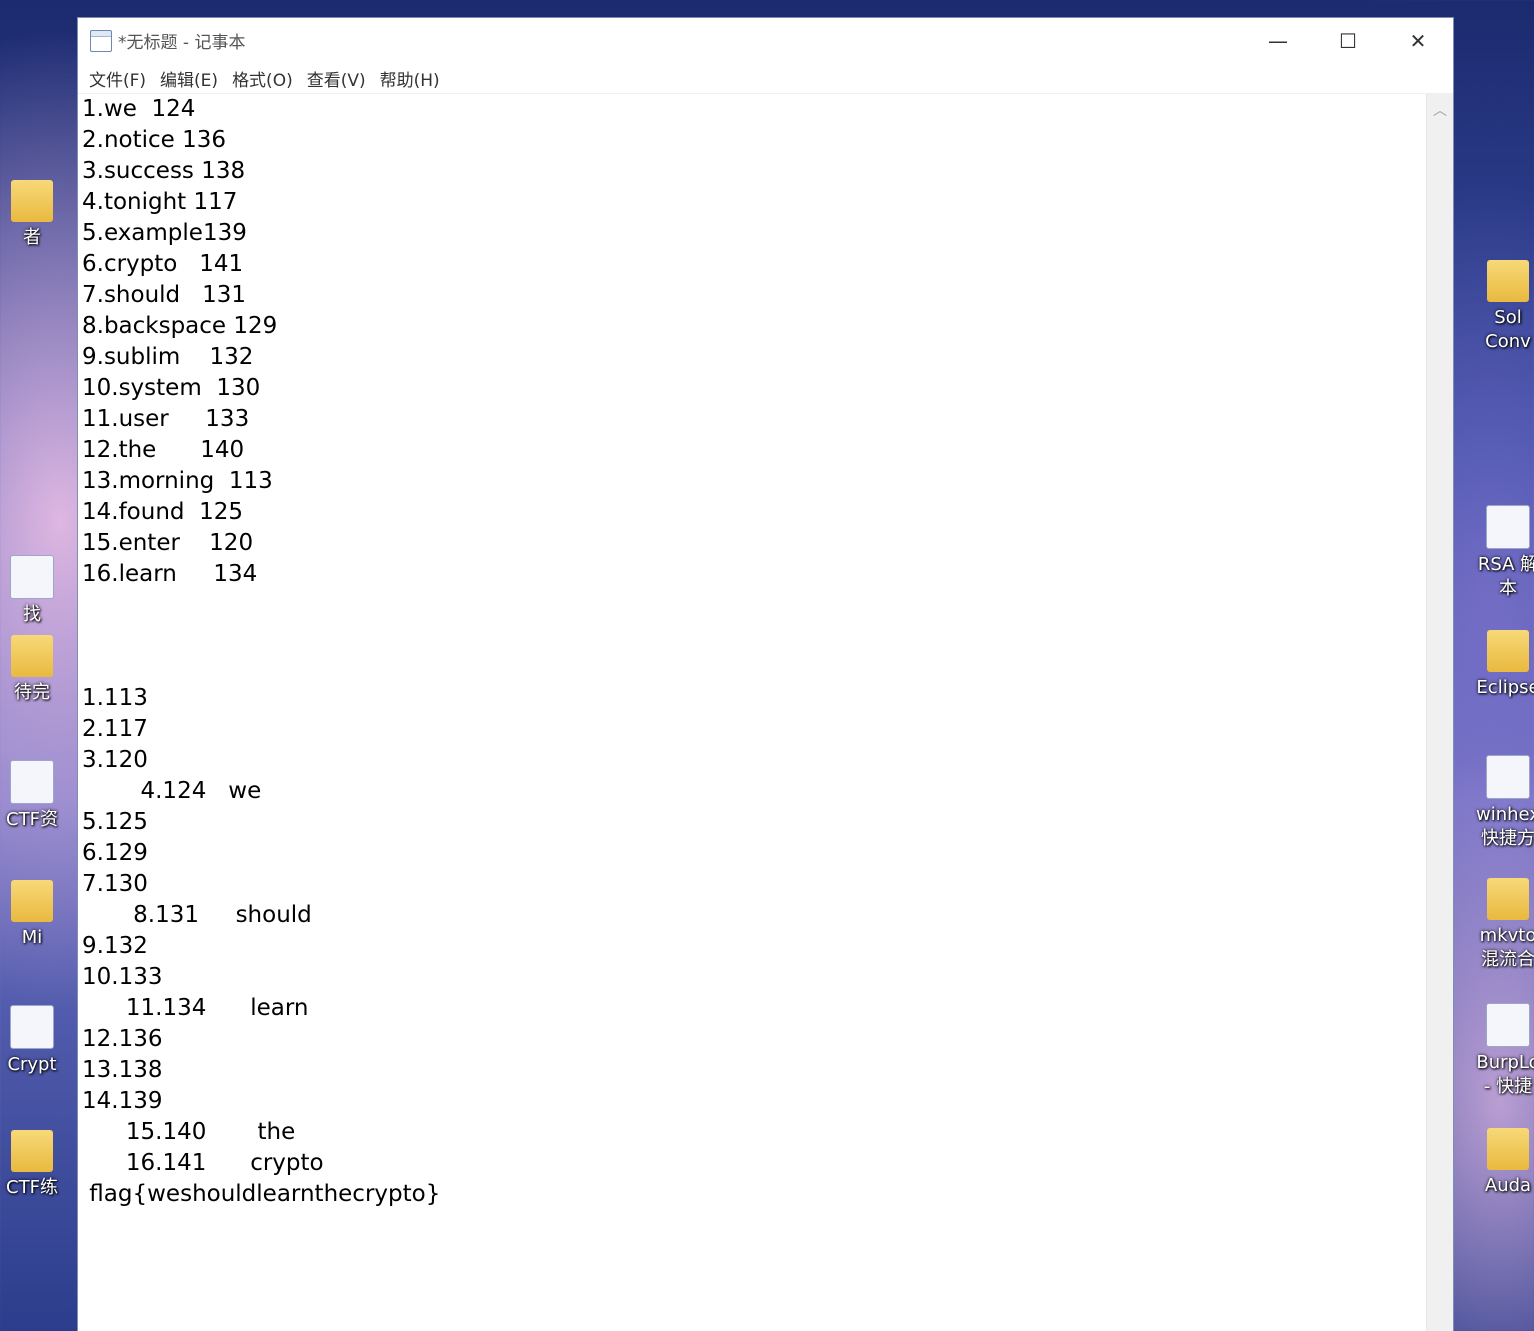 The height and width of the screenshot is (1331, 1534). I want to click on close-icon: ✕, so click(1418, 40).